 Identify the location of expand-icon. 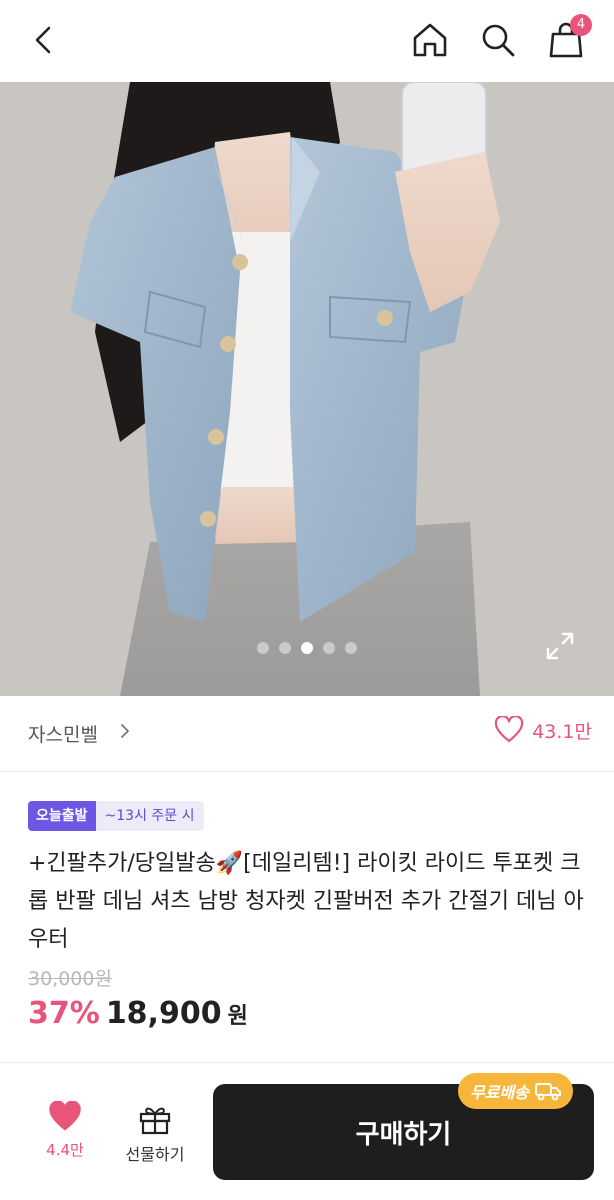
(560, 646).